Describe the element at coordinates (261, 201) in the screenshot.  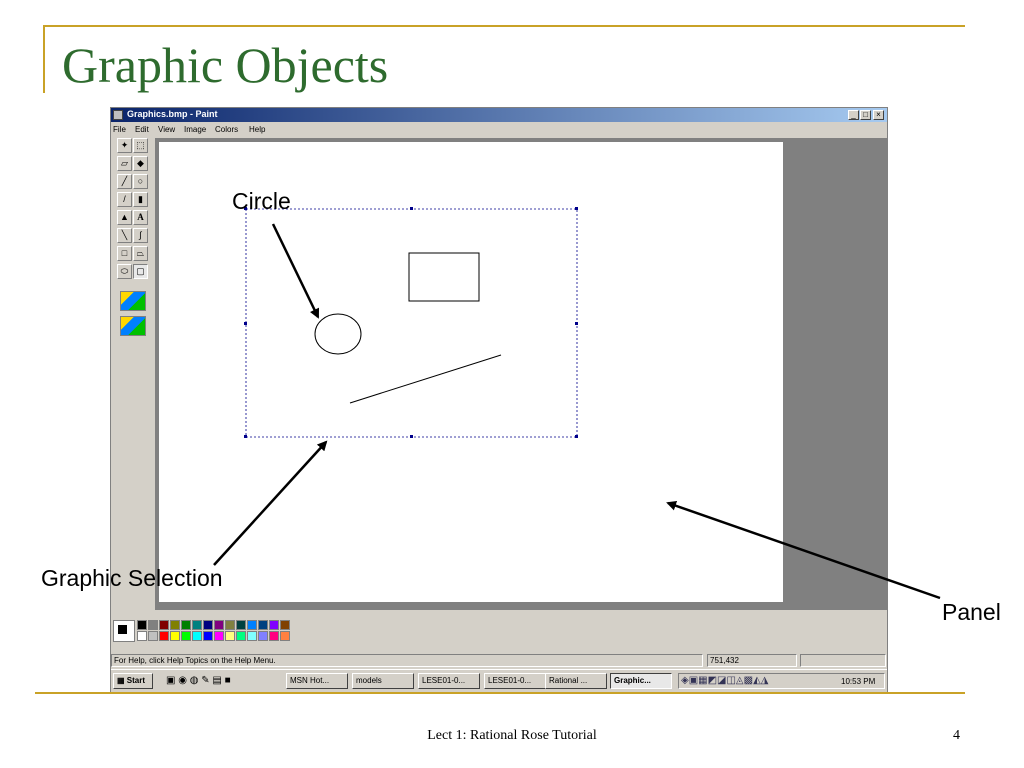
I see `callout-circle: Circle` at that location.